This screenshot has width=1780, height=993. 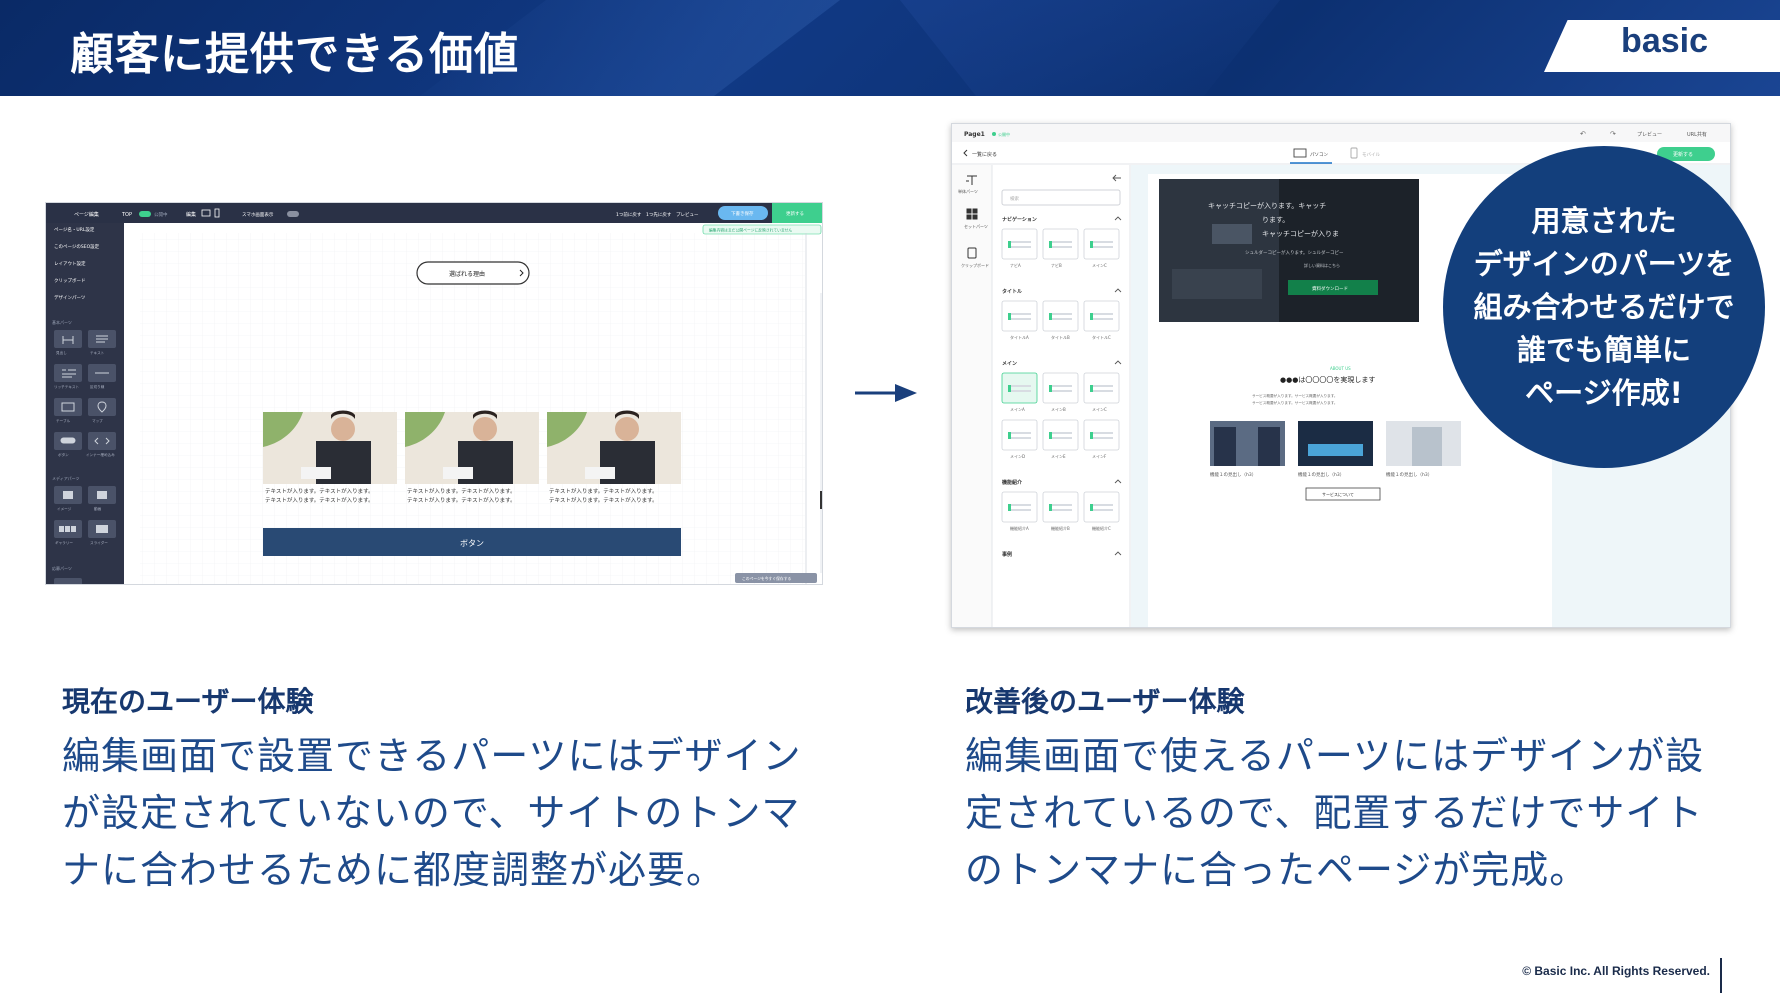 I want to click on part-label: スライダー, so click(x=99, y=542).